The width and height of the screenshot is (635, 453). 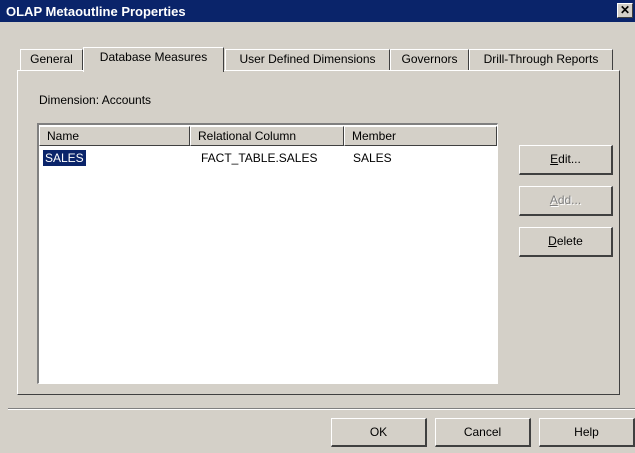 I want to click on tab-drill-through-reports: Drill-Through Reports, so click(x=541, y=60).